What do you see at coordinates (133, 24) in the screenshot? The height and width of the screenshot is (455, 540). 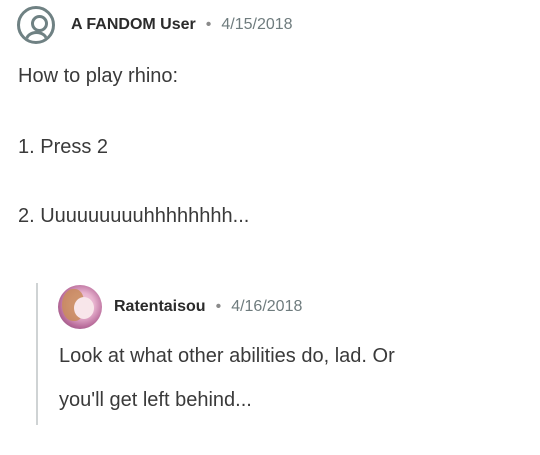 I see `post-author: A FANDOM User` at bounding box center [133, 24].